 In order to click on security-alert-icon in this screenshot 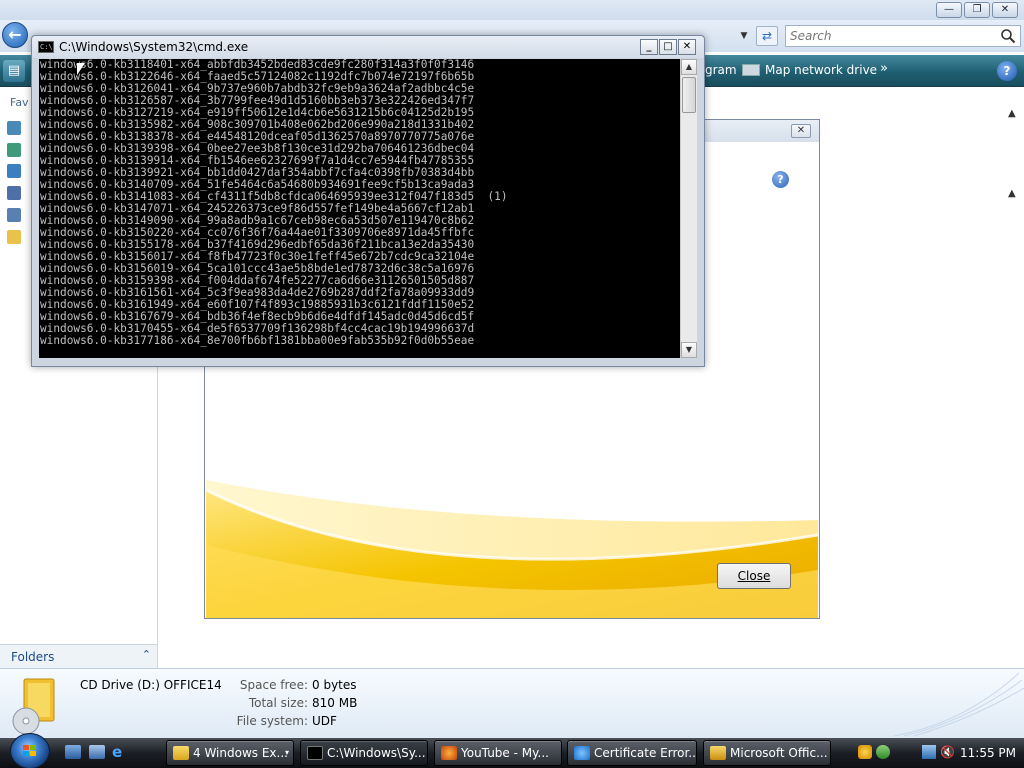, I will do `click(865, 752)`.